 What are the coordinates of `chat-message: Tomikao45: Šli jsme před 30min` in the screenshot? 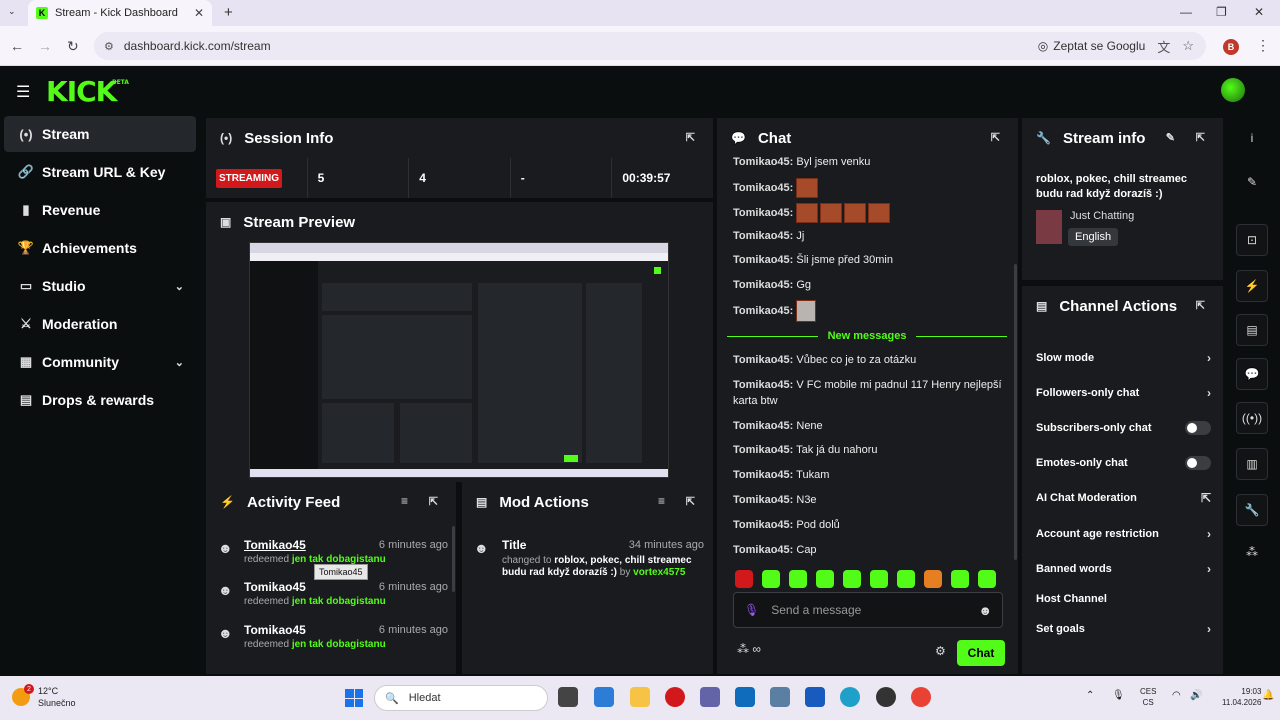 It's located at (868, 260).